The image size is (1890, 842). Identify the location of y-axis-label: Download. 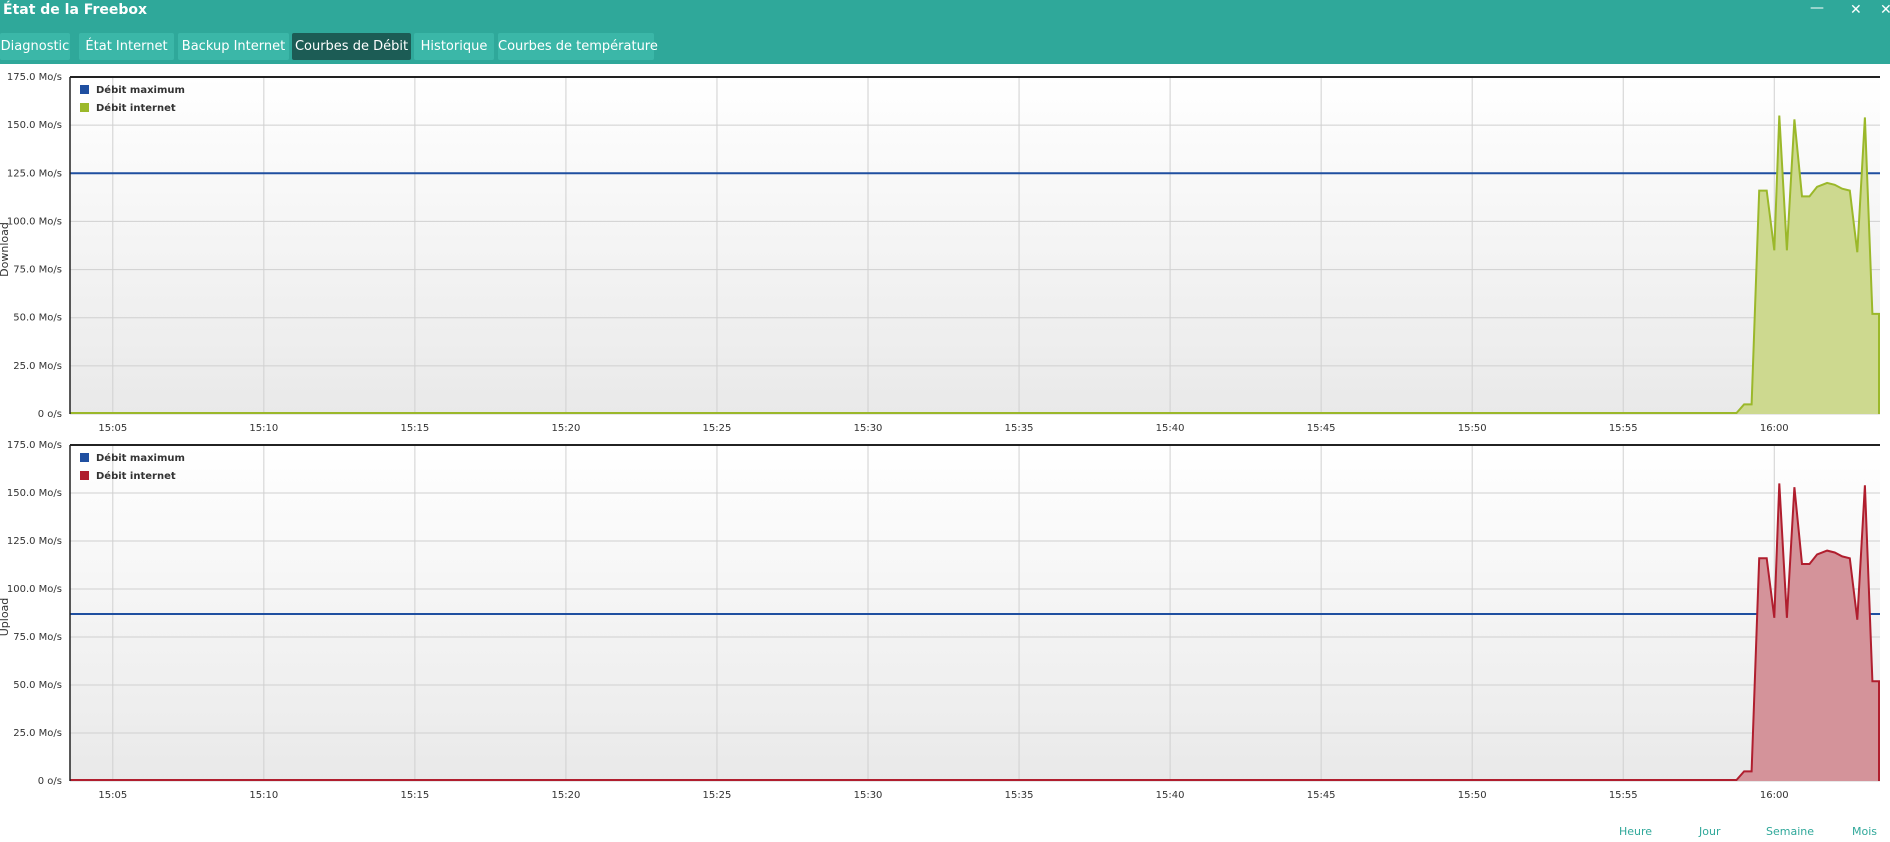
(5, 249).